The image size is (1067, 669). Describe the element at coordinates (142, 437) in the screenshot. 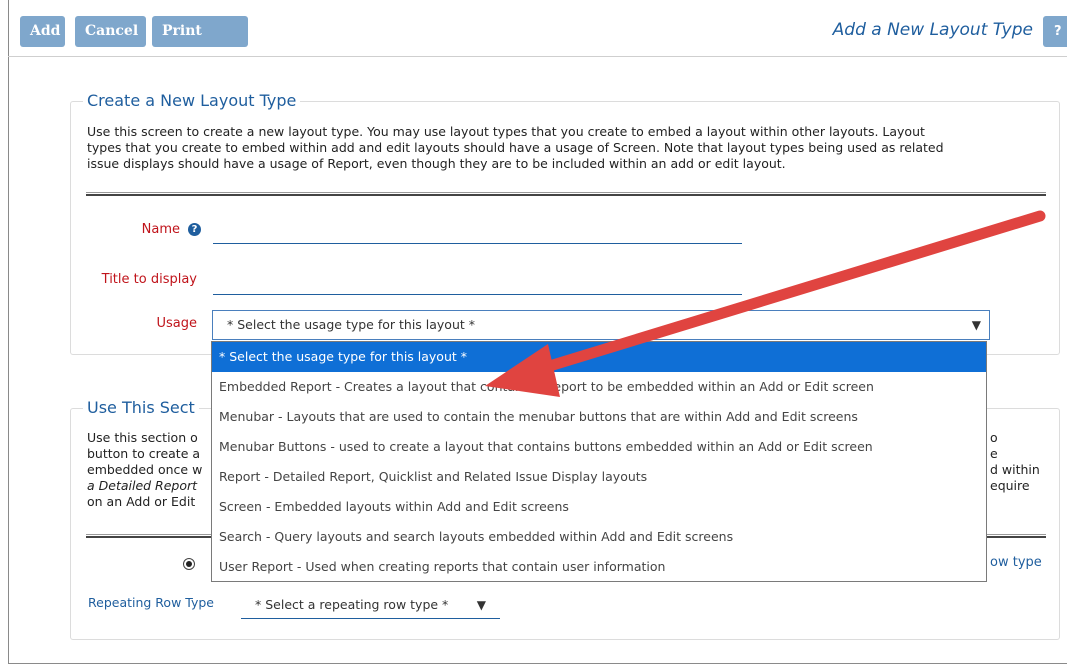

I see `description-line: Use this section o` at that location.